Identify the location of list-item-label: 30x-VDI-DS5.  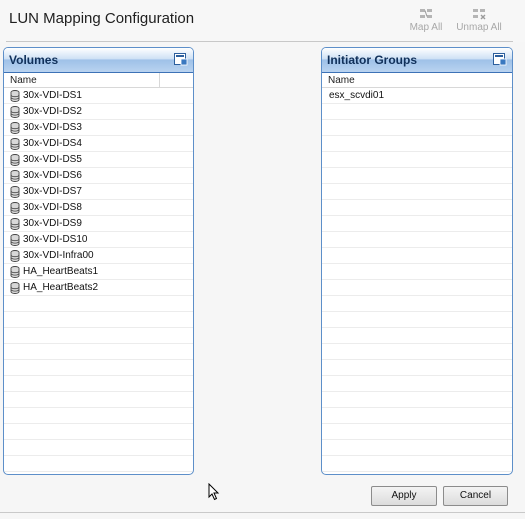
(52, 159).